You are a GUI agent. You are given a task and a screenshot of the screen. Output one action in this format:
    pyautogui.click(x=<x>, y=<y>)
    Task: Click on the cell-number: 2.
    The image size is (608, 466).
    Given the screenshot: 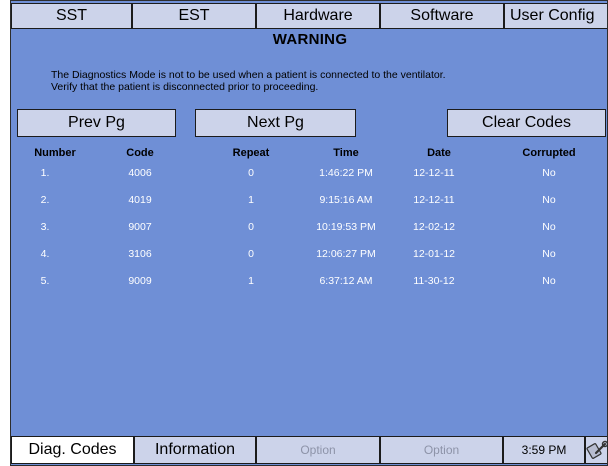 What is the action you would take?
    pyautogui.click(x=45, y=200)
    